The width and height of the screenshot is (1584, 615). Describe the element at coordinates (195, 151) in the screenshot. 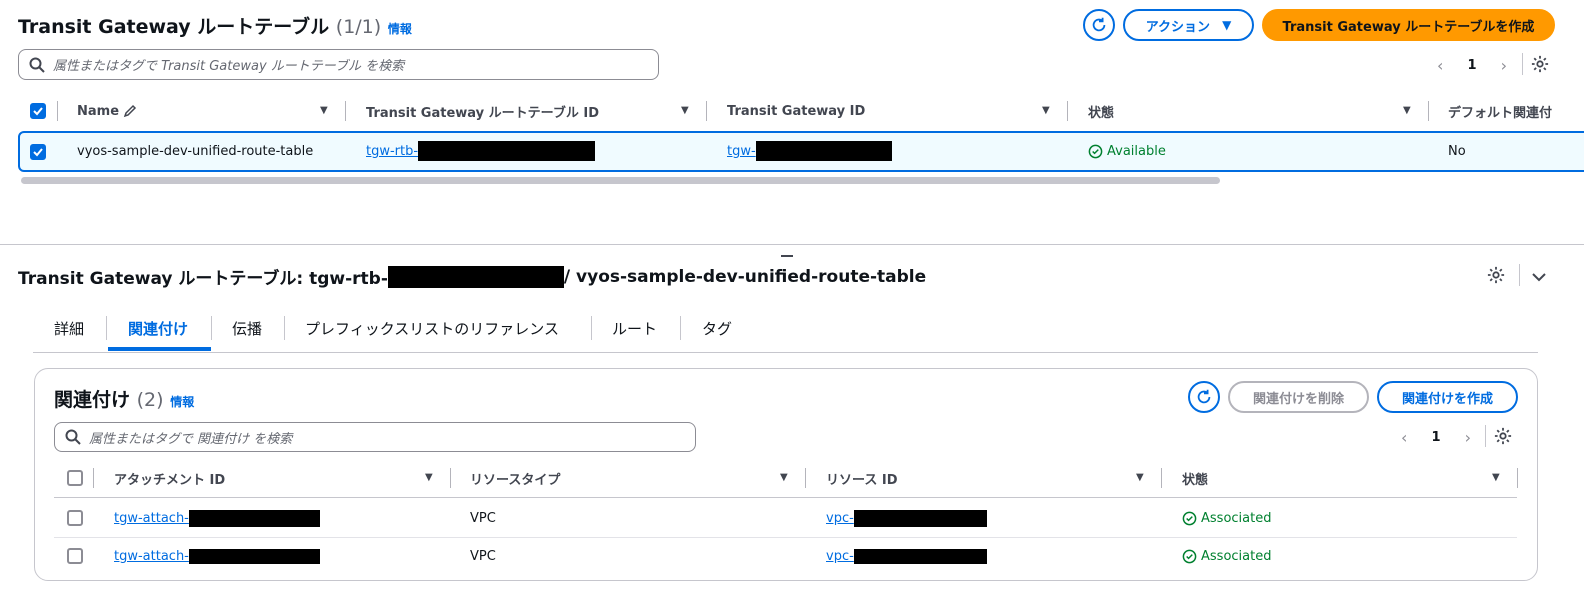

I see `row-name: vyos-sample-dev-unified-route-table` at that location.